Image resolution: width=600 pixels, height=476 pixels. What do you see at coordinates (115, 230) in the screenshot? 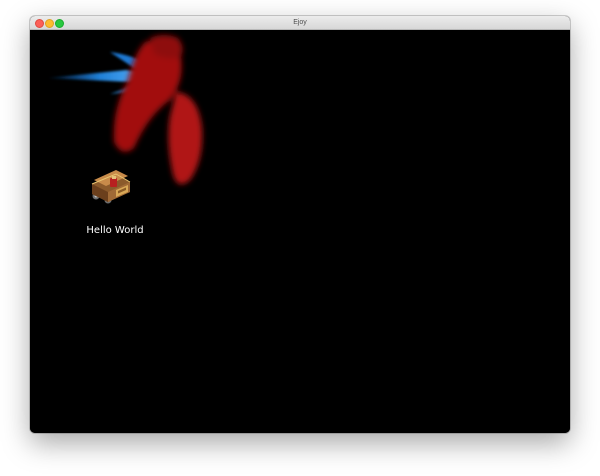
I see `icon-label: Hello World` at bounding box center [115, 230].